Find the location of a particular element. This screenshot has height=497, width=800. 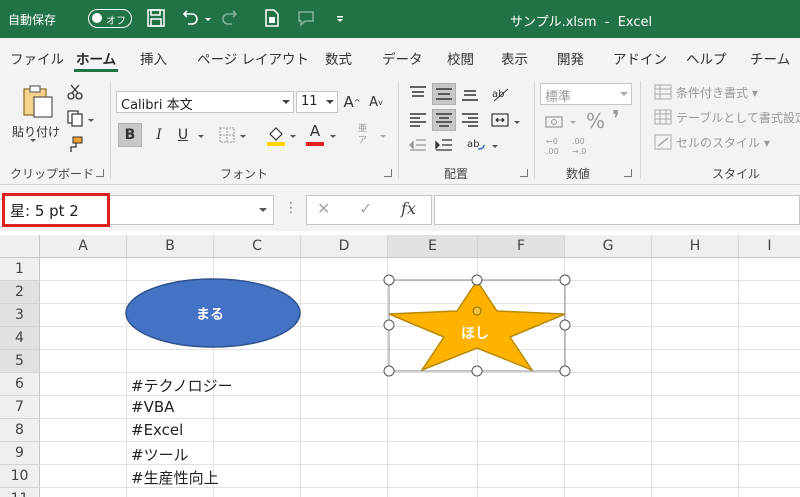

adjust-handle is located at coordinates (477, 311).